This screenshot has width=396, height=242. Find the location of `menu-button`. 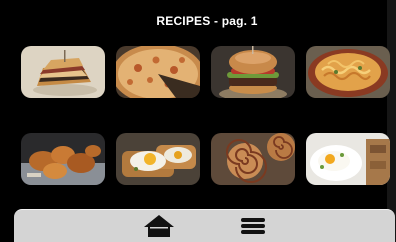

menu-button is located at coordinates (253, 226).